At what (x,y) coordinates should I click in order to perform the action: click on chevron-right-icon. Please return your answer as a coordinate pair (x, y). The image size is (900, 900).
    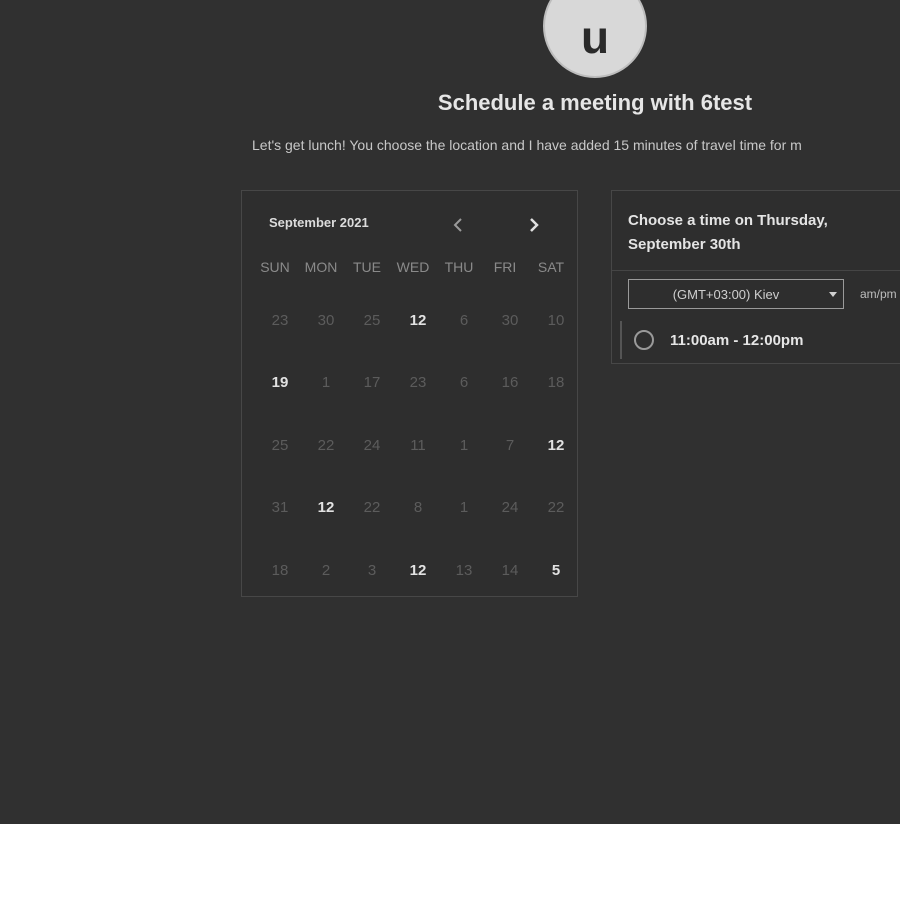
    Looking at the image, I should click on (534, 225).